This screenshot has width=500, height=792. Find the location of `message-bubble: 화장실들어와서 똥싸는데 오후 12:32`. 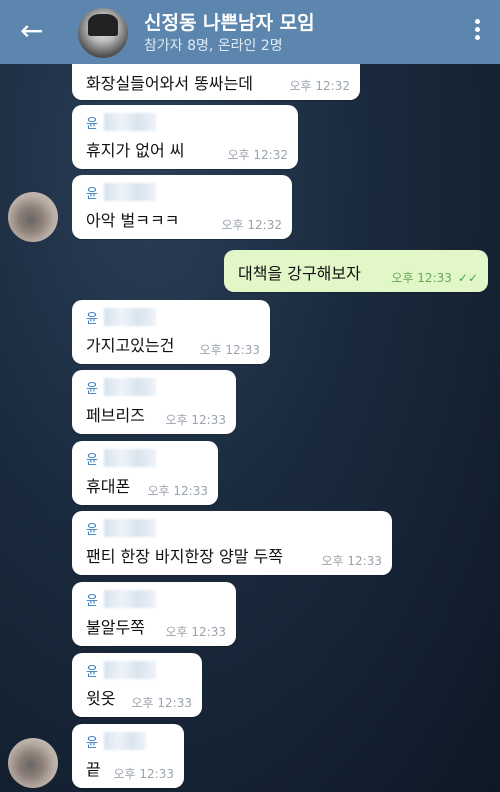

message-bubble: 화장실들어와서 똥싸는데 오후 12:32 is located at coordinates (216, 82).